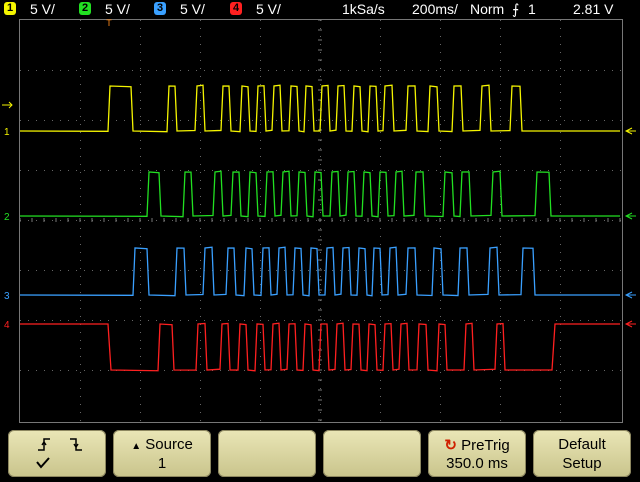 This screenshot has width=640, height=482. I want to click on slope-icons, so click(59, 453).